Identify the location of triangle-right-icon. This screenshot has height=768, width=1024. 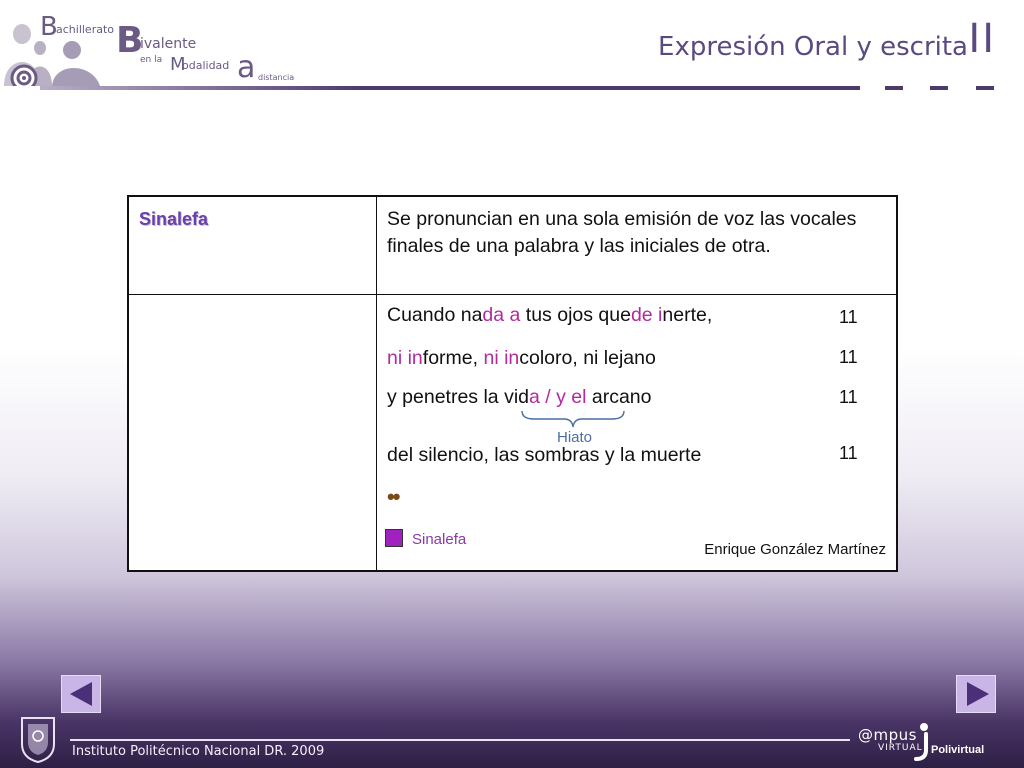
(978, 694).